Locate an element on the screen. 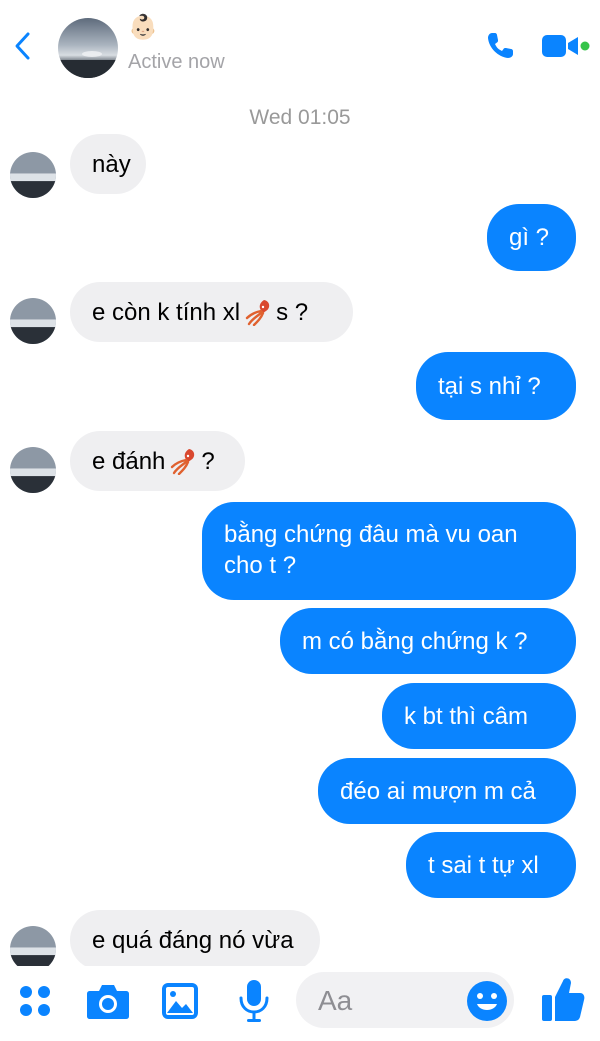 Image resolution: width=600 pixels, height=1041 pixels. message-text: k bt thì câm is located at coordinates (466, 716).